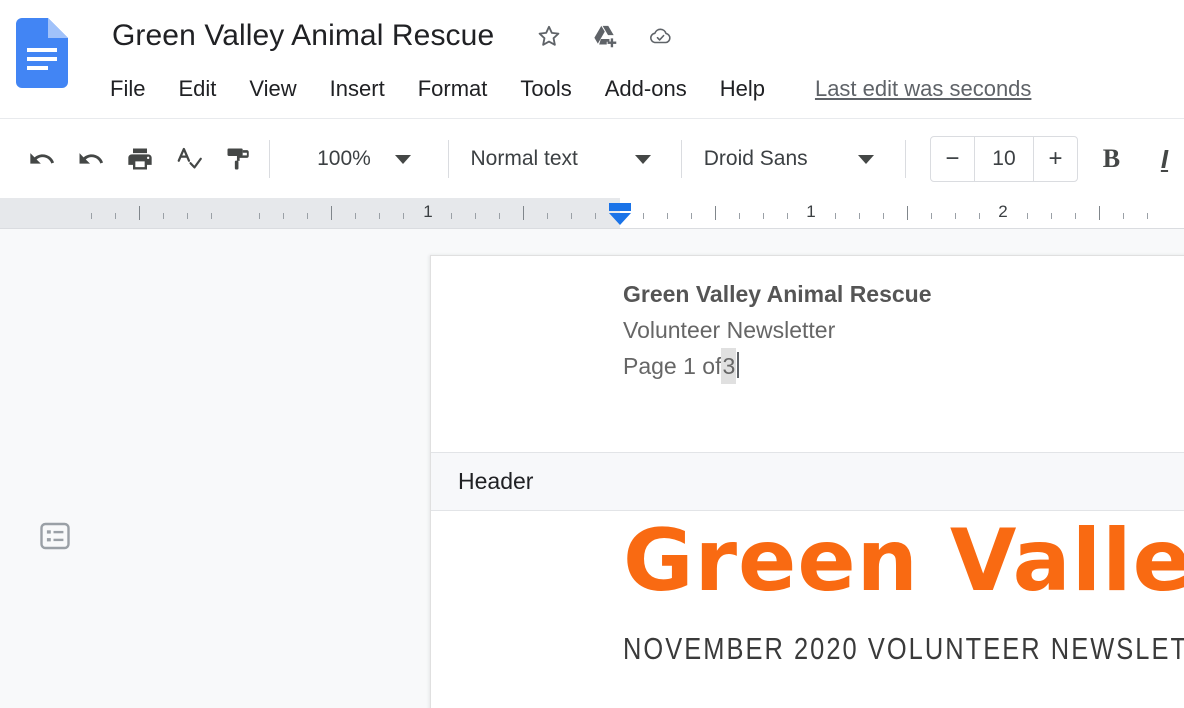 The width and height of the screenshot is (1184, 708). I want to click on undo-icon, so click(41, 159).